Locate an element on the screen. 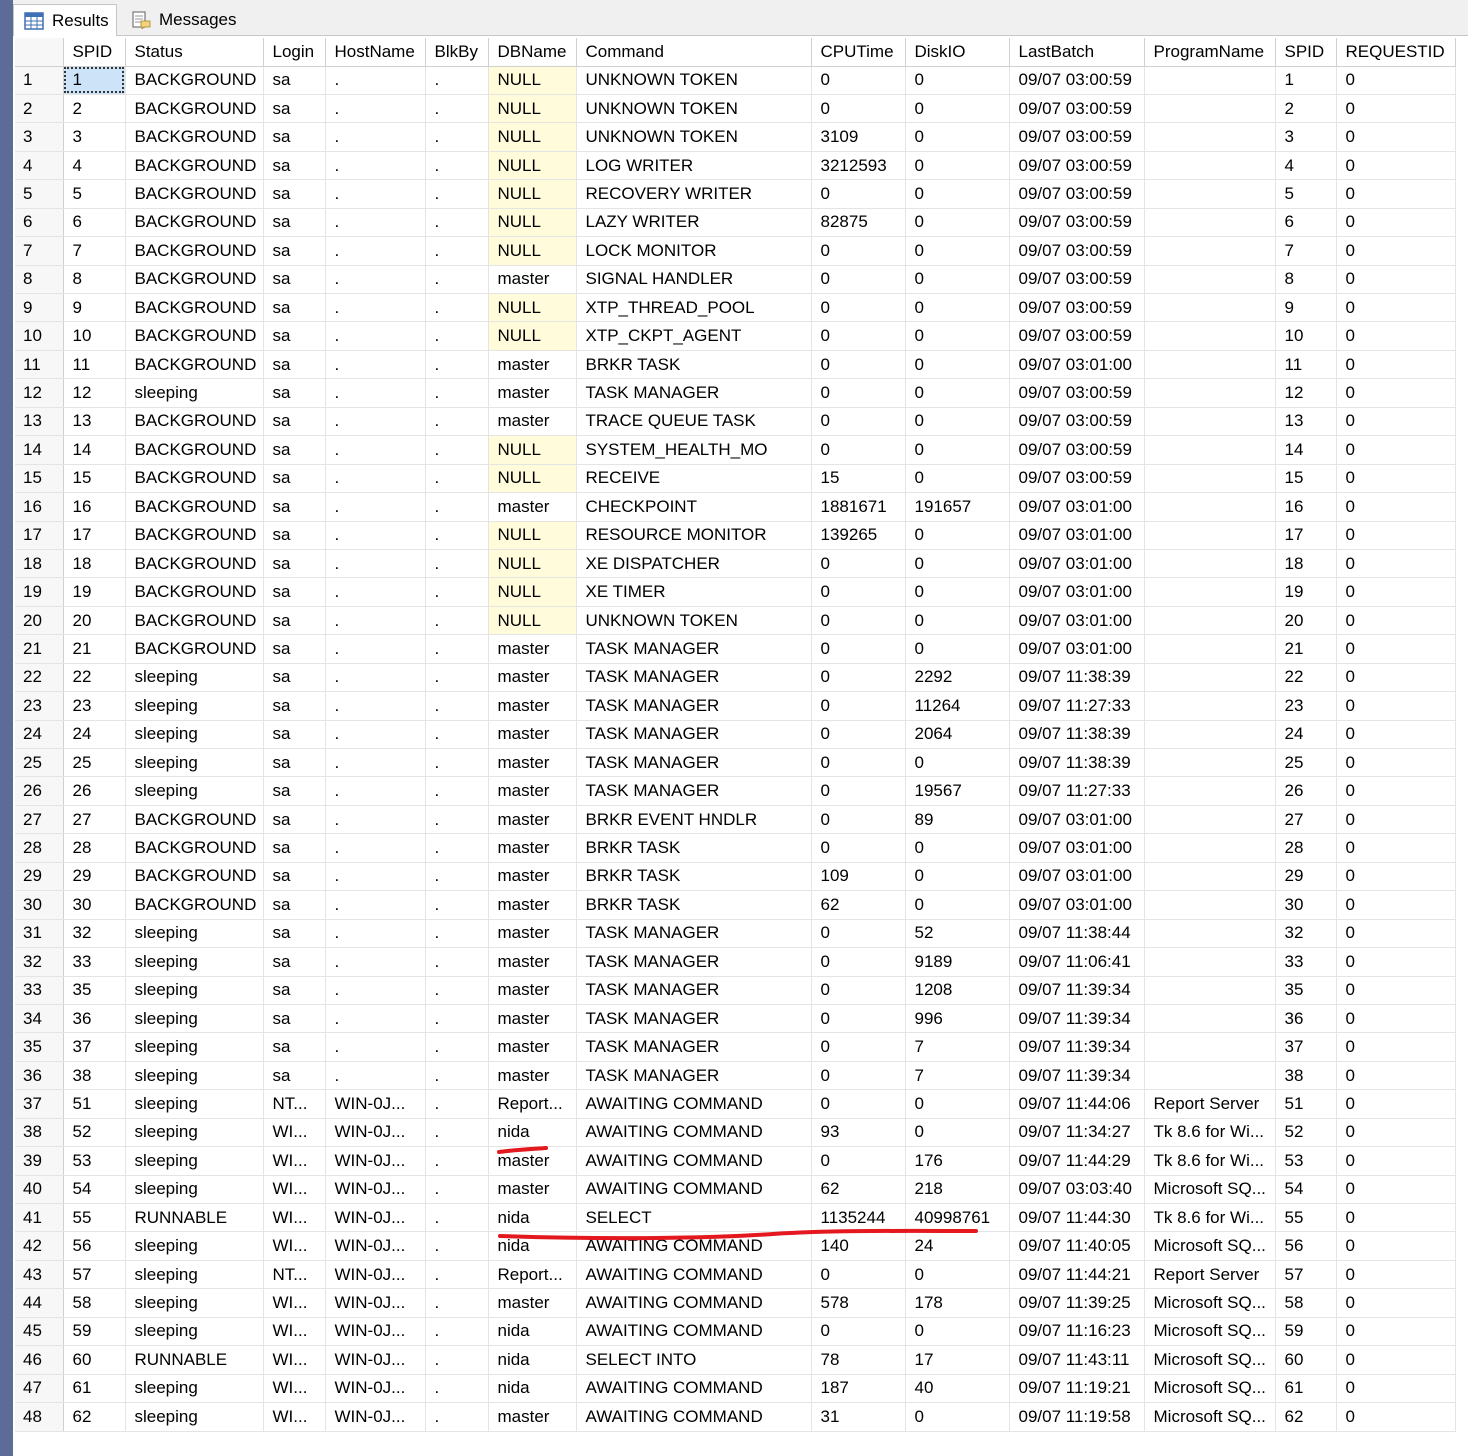 The width and height of the screenshot is (1468, 1456). cell-lastbatch: 09/07 11:38:39 is located at coordinates (1077, 678).